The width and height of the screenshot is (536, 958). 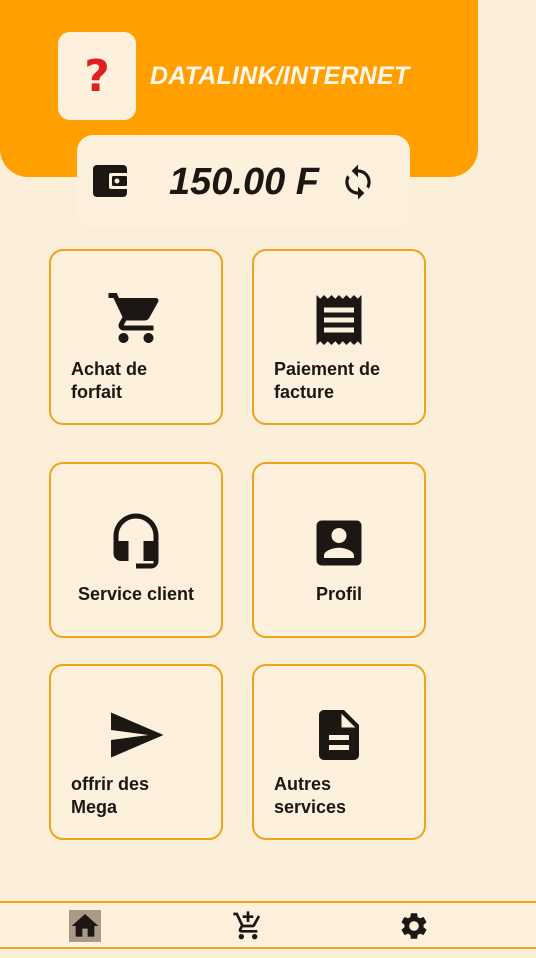 I want to click on tile-label-line2: forfait, so click(x=96, y=392).